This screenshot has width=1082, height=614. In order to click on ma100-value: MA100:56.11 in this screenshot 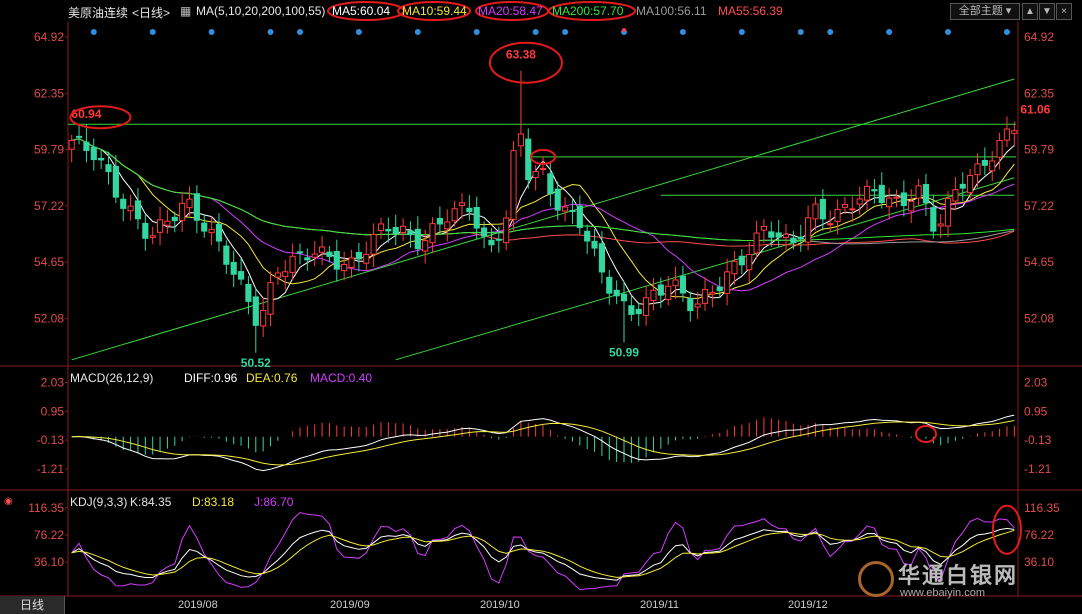, I will do `click(671, 11)`.